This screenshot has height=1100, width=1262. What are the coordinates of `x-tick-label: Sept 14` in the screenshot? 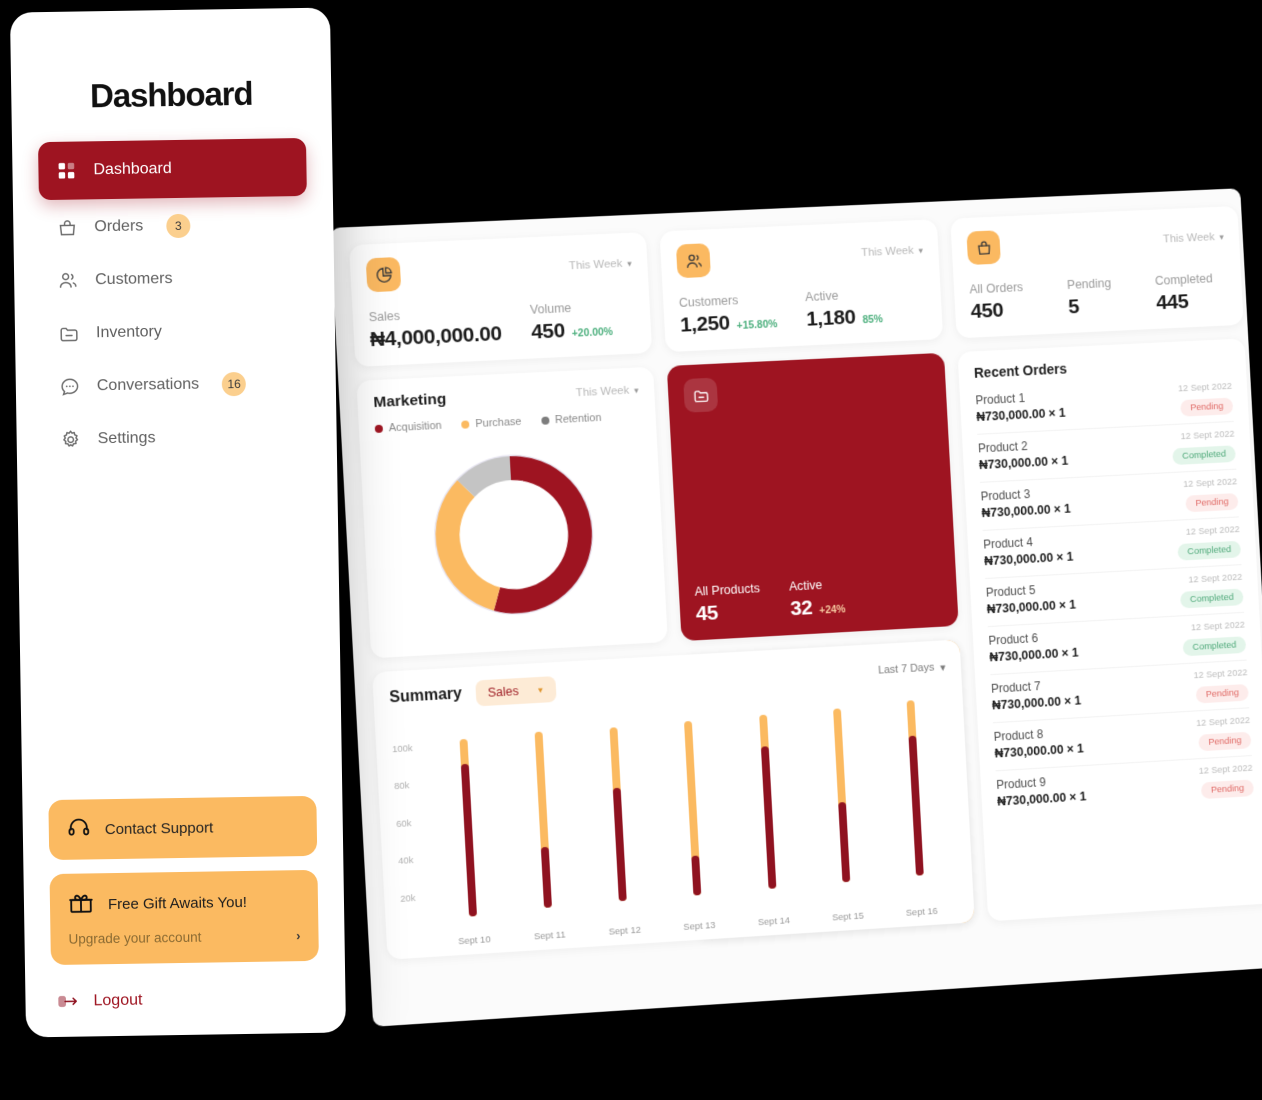 It's located at (774, 922).